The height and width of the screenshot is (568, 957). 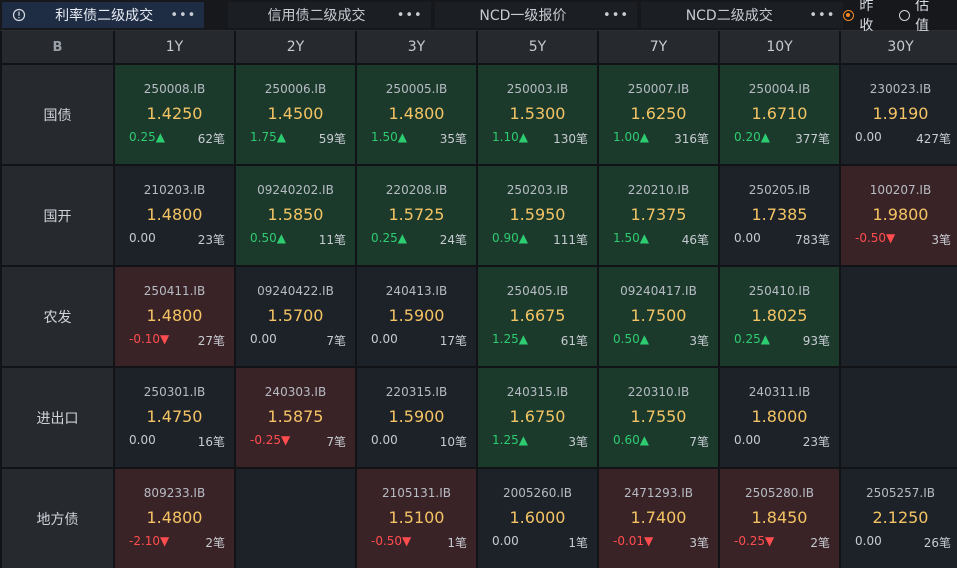 What do you see at coordinates (416, 114) in the screenshot?
I see `quote-cell: 250005.IB 1.4800 1.50▲ 35笔` at bounding box center [416, 114].